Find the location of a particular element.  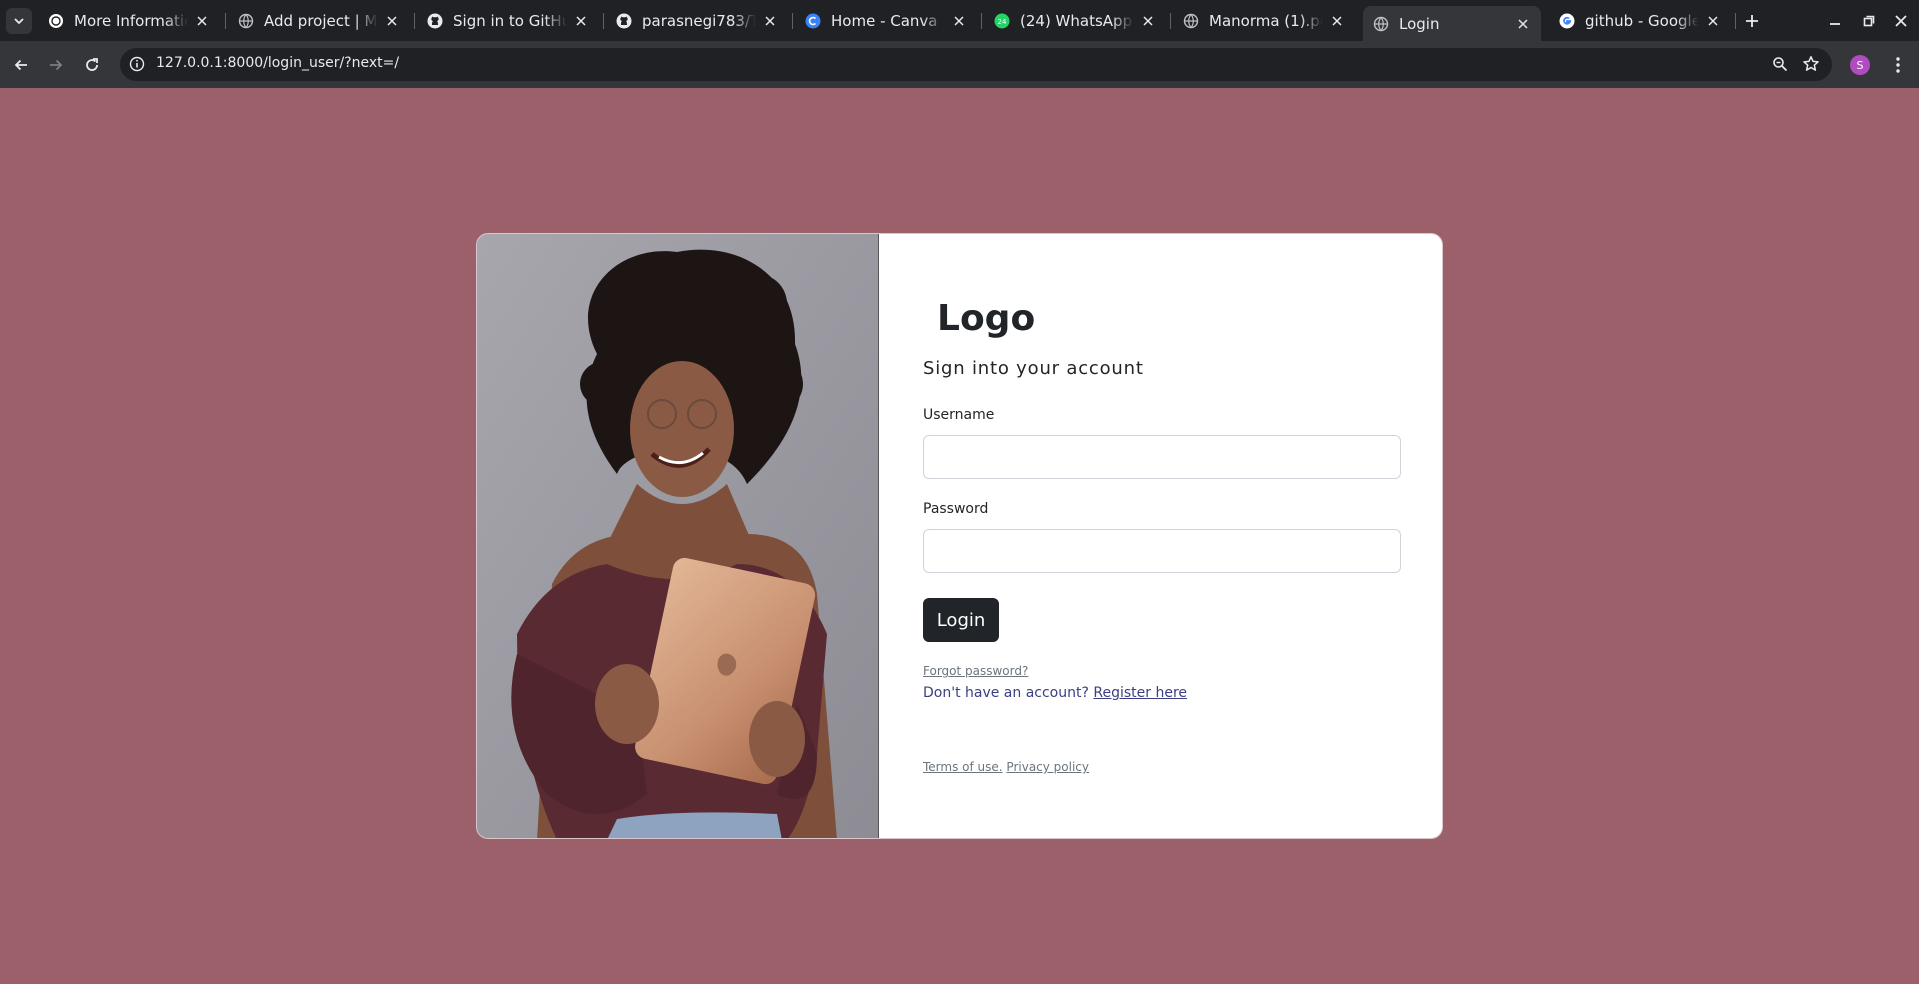

address-bar: 127.0.0.1:8000/login_user/?next=/ is located at coordinates (976, 64).